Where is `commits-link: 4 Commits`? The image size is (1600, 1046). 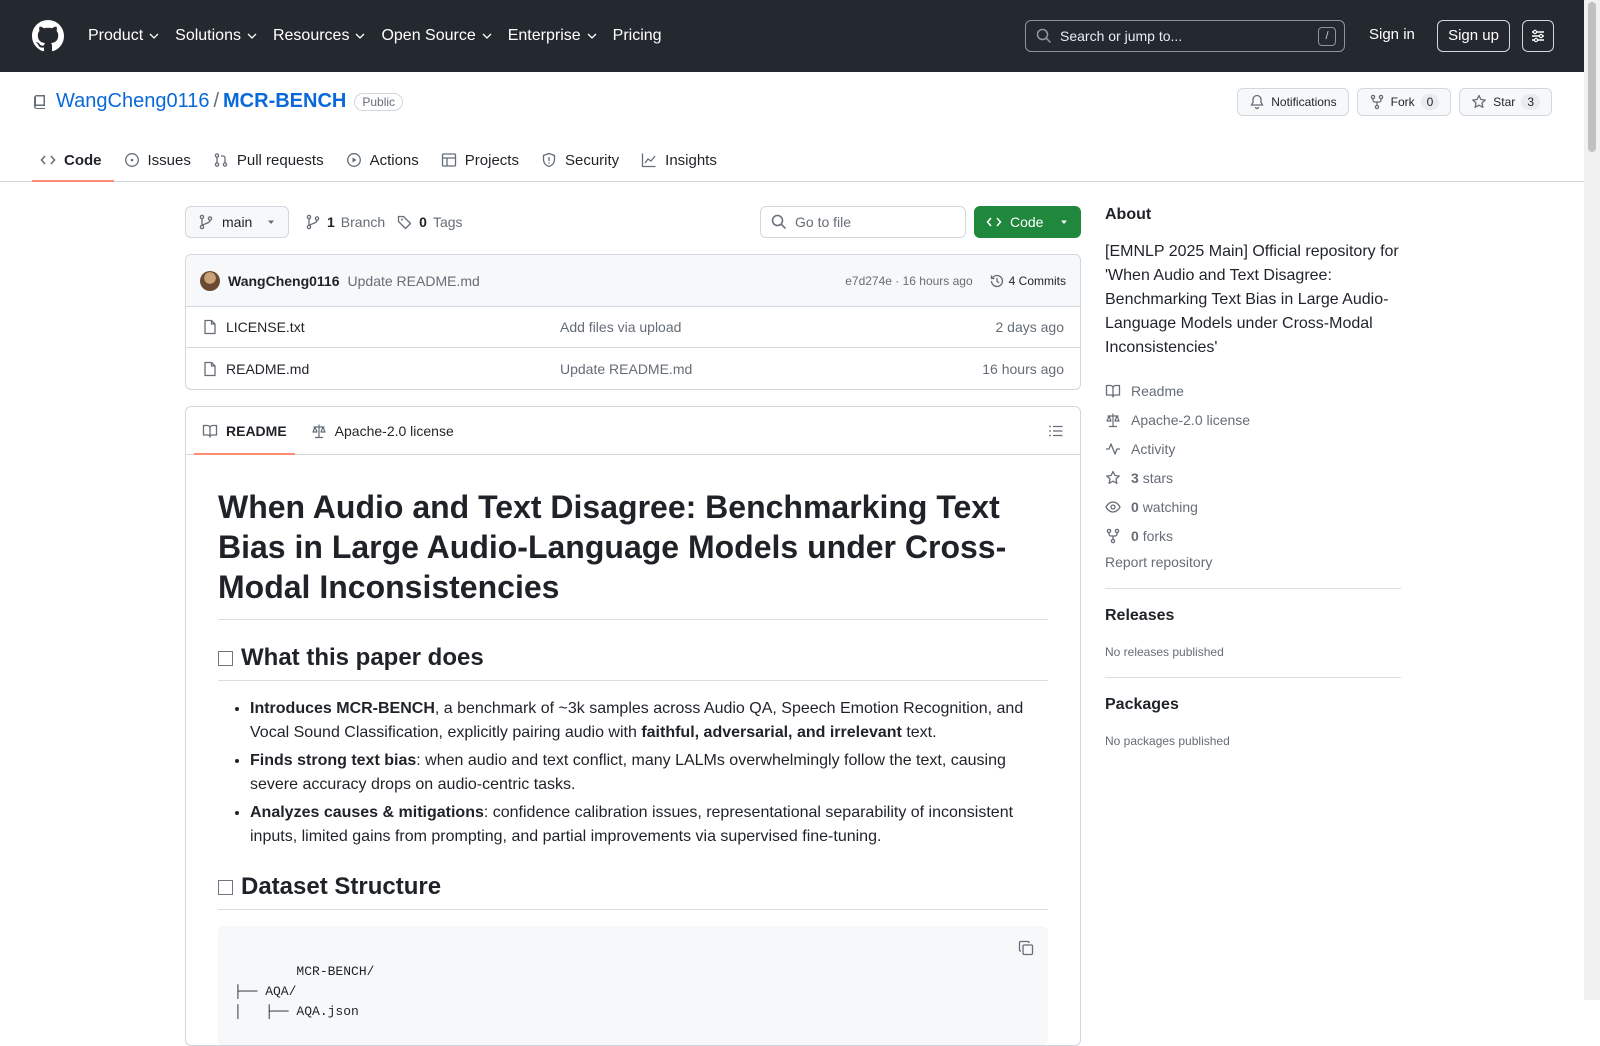
commits-link: 4 Commits is located at coordinates (1027, 281).